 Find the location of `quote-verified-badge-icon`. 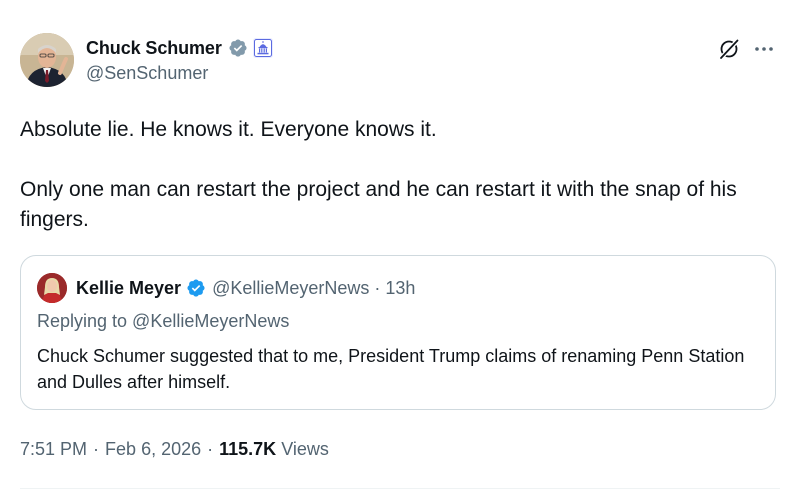

quote-verified-badge-icon is located at coordinates (196, 288).